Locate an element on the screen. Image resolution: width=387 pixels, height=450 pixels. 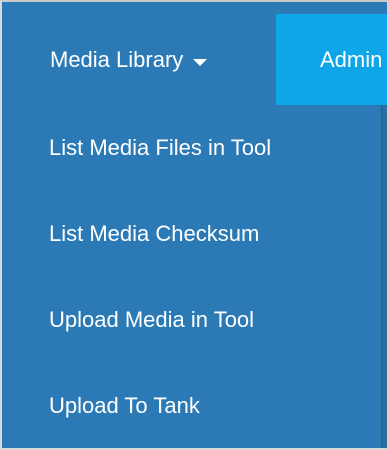
media-library-dropdown-toggle: Media Library is located at coordinates (141, 59).